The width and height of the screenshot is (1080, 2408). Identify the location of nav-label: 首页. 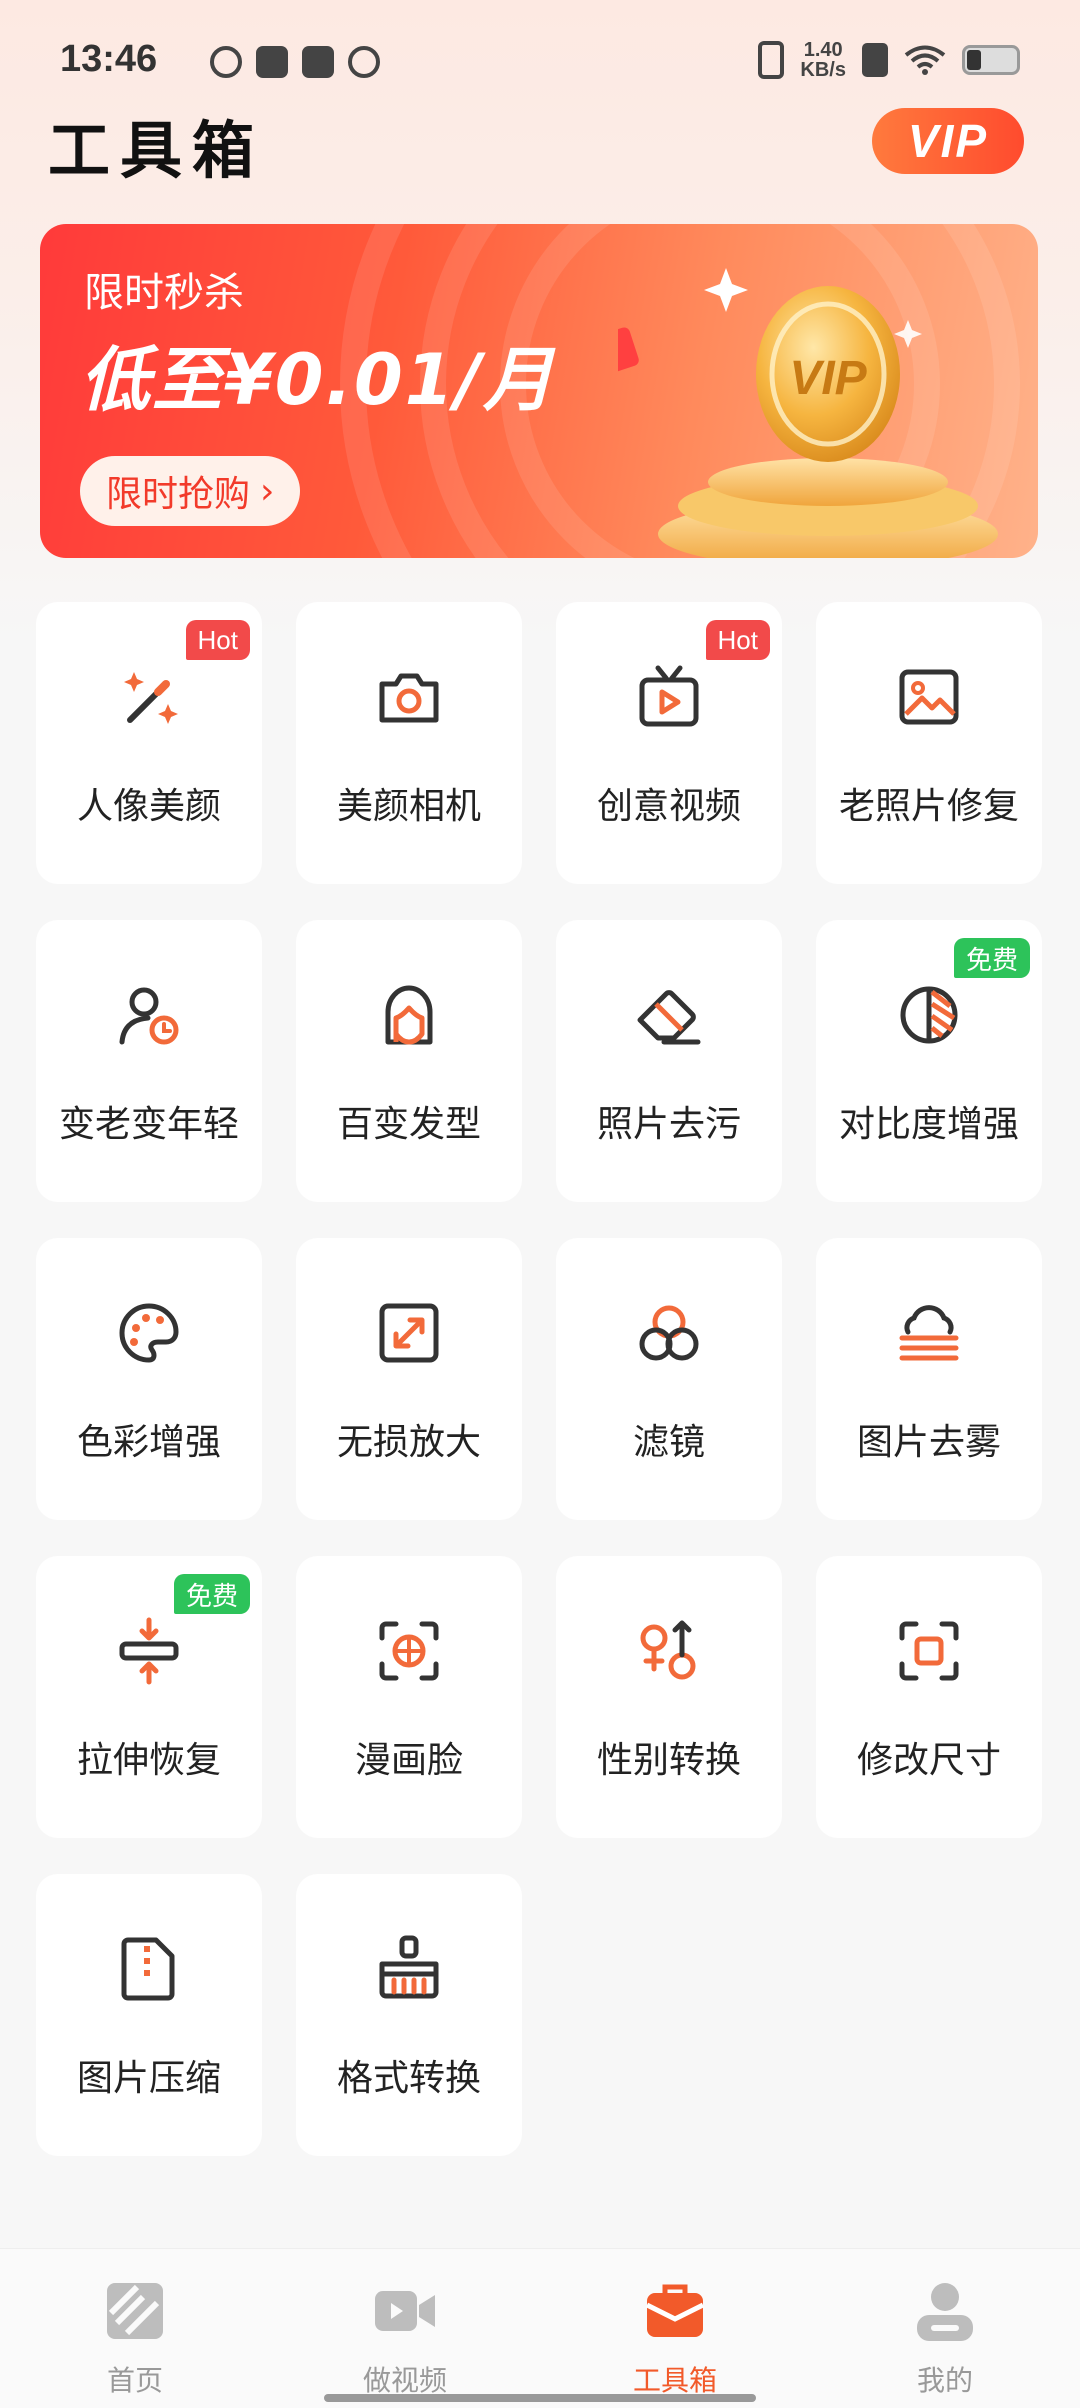
(134, 2380).